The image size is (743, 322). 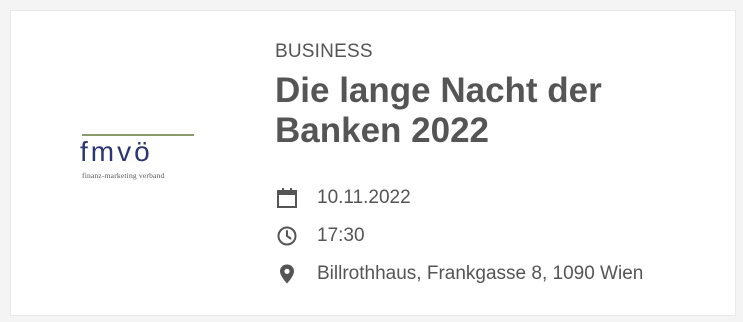 What do you see at coordinates (480, 273) in the screenshot?
I see `event-location-text: Billrothhaus, Frankgasse 8, 1090 Wien` at bounding box center [480, 273].